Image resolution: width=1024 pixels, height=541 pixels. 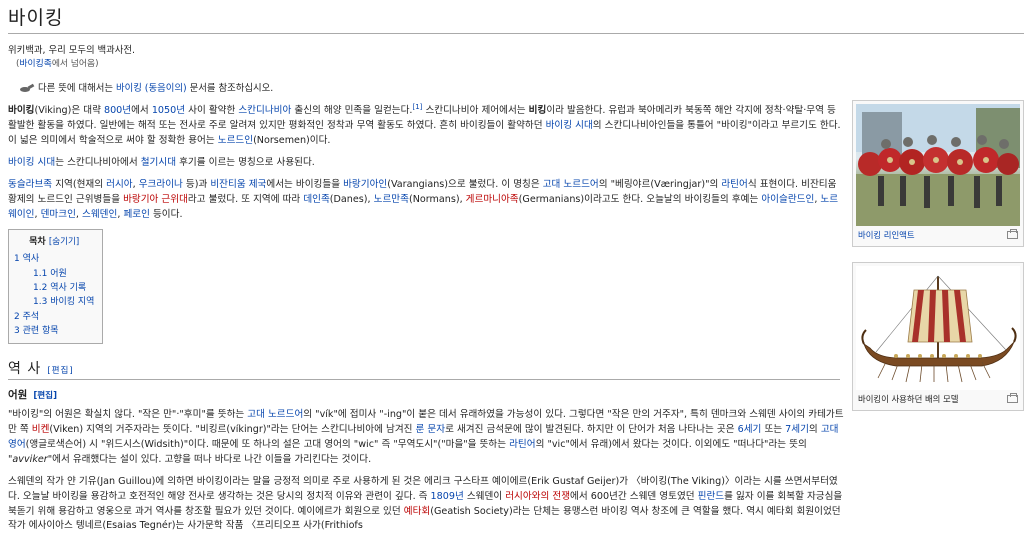 What do you see at coordinates (938, 234) in the screenshot?
I see `thumbnail-caption: 바이킹 리인액트` at bounding box center [938, 234].